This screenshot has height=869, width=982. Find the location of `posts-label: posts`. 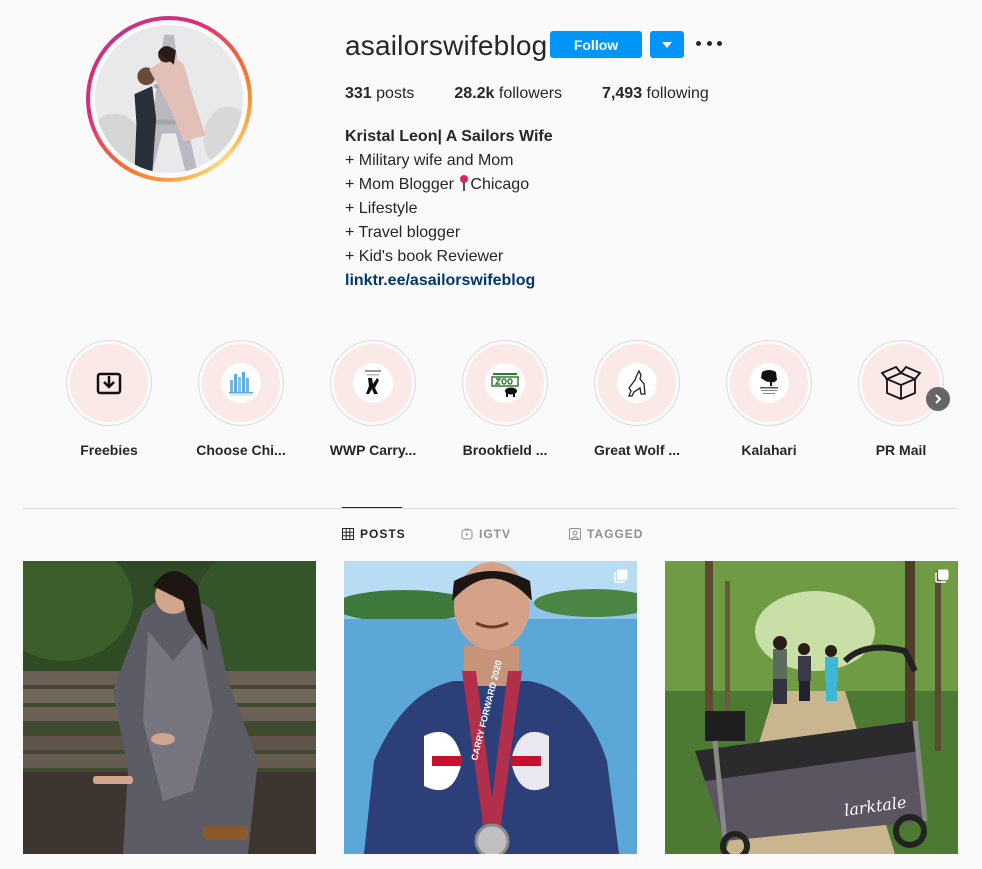

posts-label: posts is located at coordinates (395, 93).